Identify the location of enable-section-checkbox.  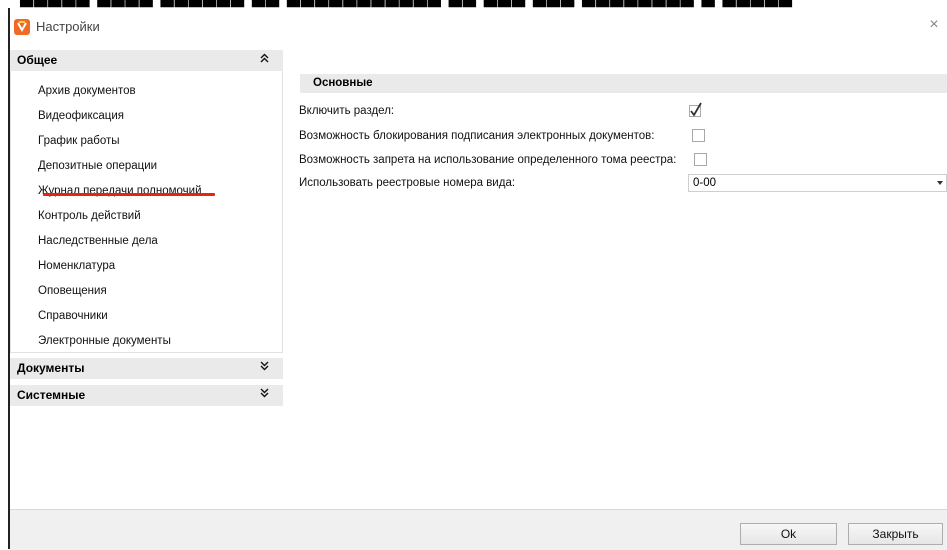
(695, 109).